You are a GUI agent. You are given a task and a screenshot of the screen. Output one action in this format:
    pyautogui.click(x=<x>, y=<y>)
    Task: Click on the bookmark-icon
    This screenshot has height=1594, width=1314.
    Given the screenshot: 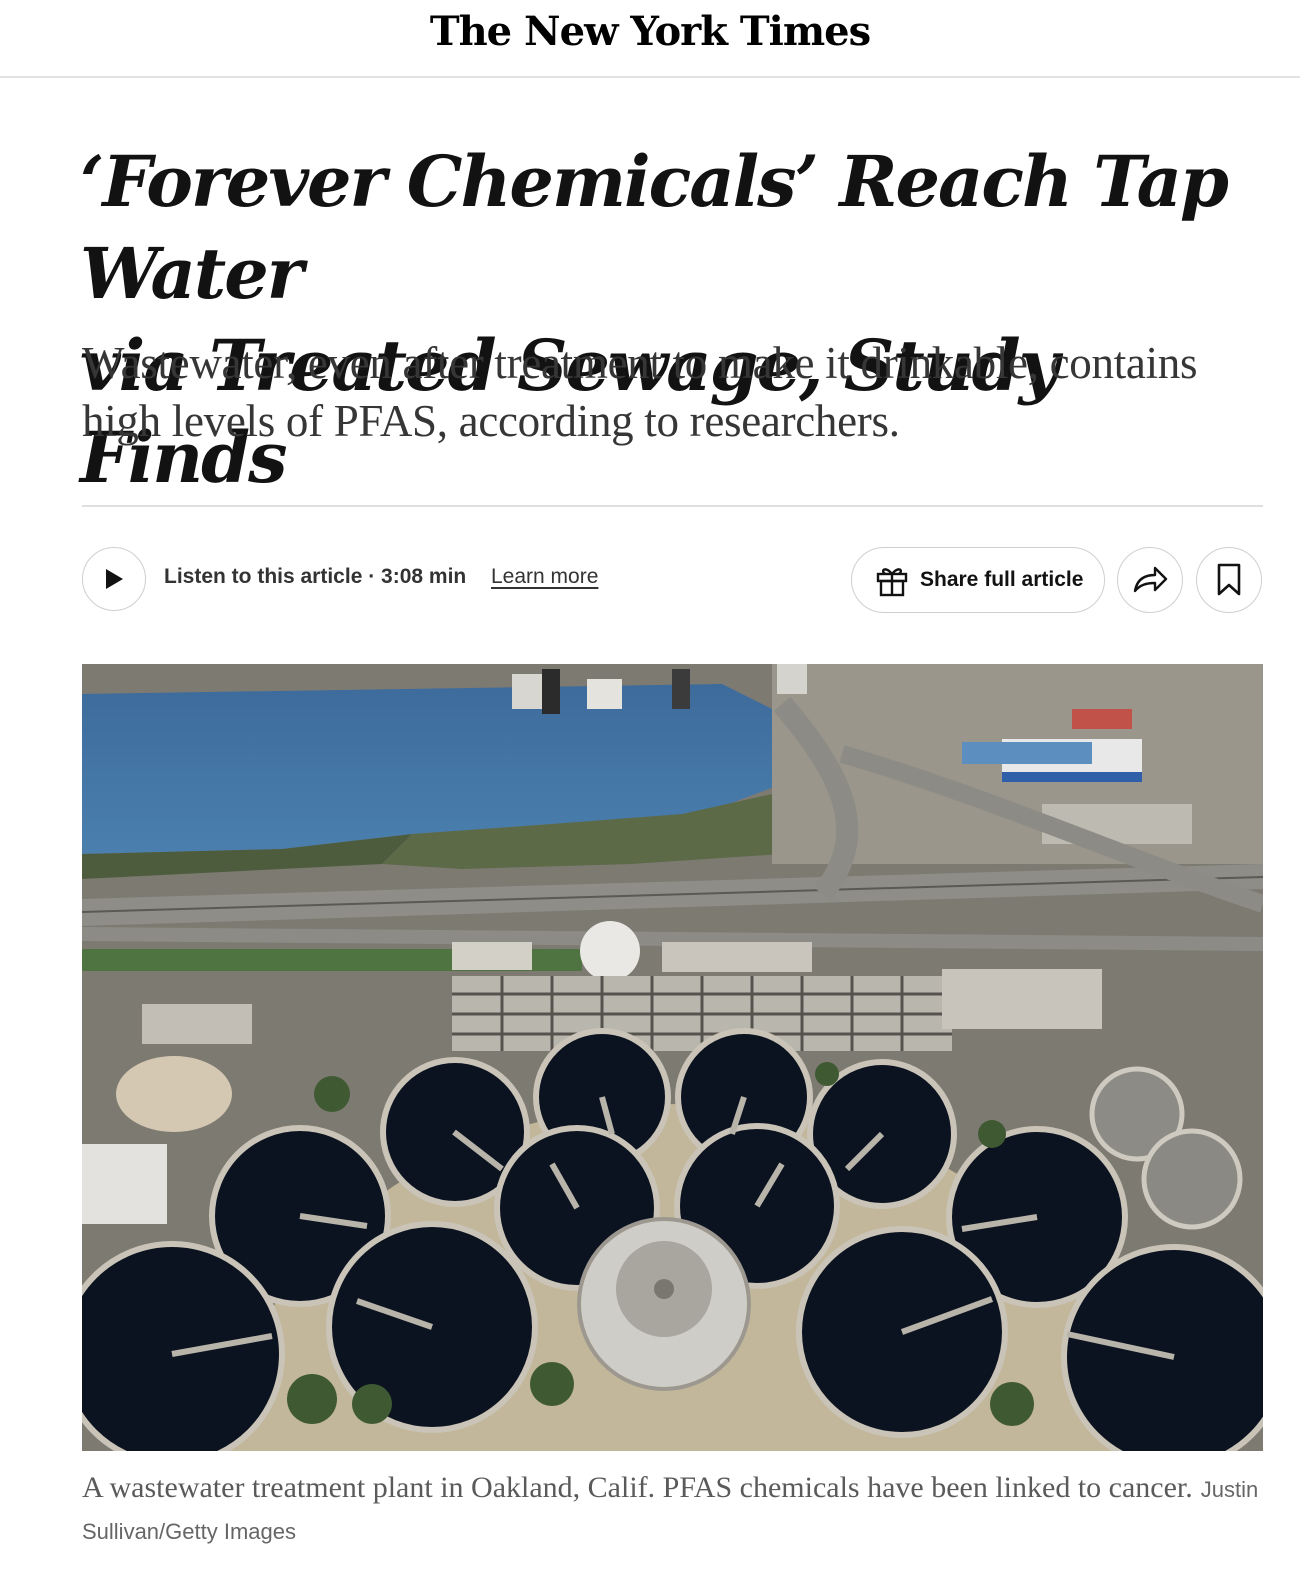 What is the action you would take?
    pyautogui.click(x=1229, y=579)
    